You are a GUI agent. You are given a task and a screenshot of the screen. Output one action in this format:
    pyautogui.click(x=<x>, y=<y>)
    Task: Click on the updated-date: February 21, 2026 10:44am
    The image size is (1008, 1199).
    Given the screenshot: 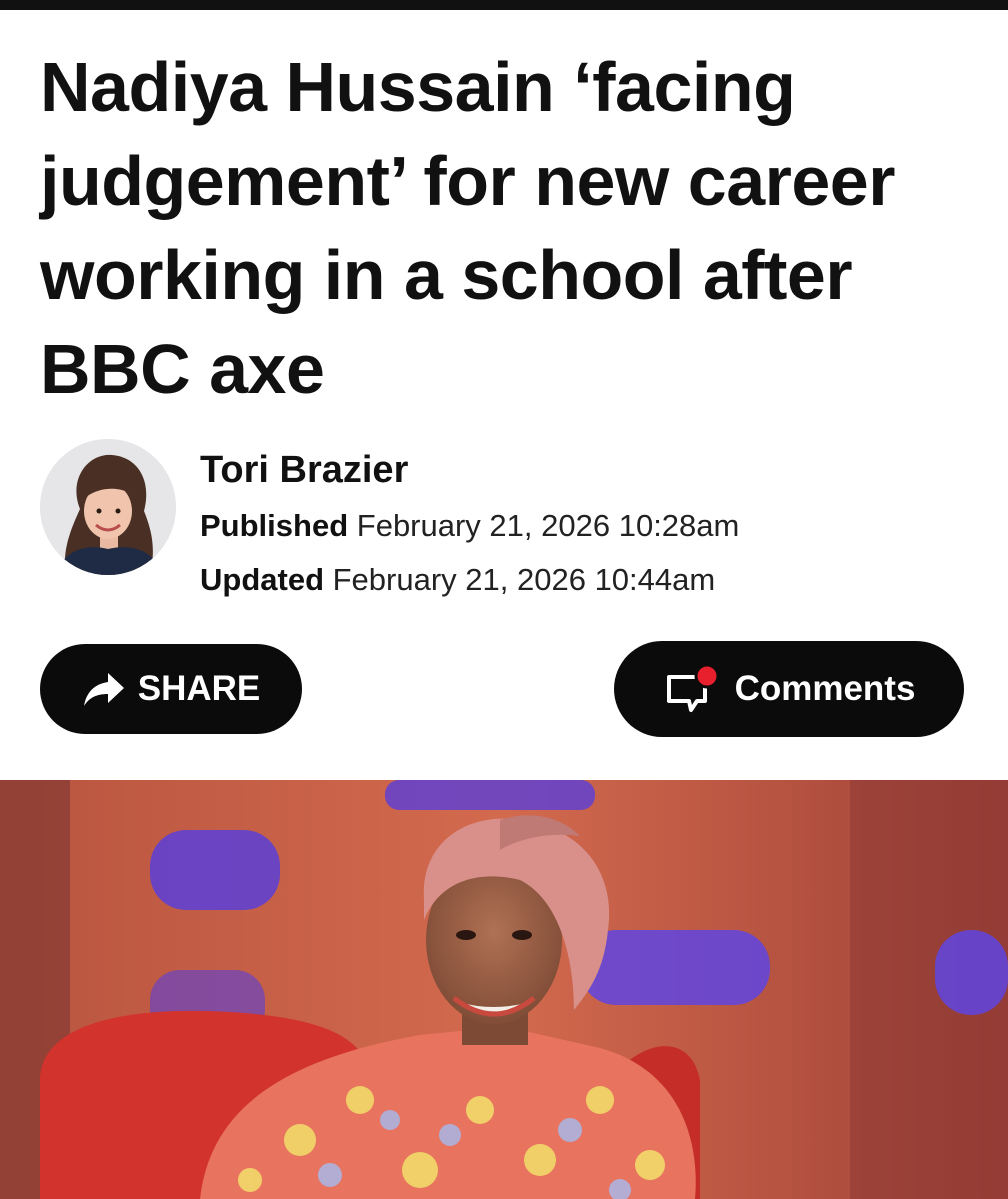 What is the action you would take?
    pyautogui.click(x=524, y=579)
    